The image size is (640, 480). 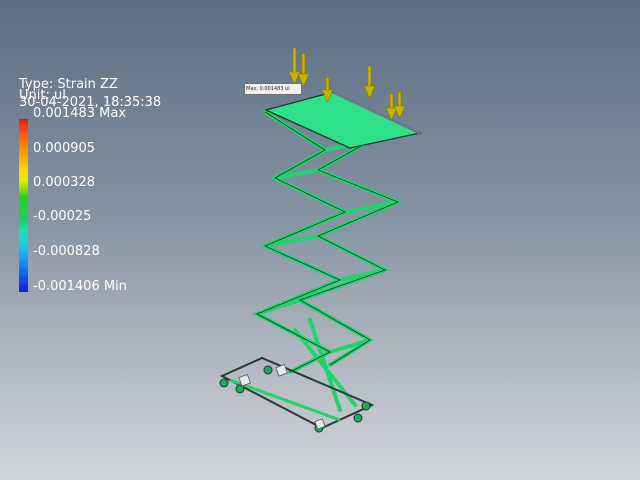 What do you see at coordinates (273, 89) in the screenshot?
I see `max-value-probe: Max: 0.001483 ul` at bounding box center [273, 89].